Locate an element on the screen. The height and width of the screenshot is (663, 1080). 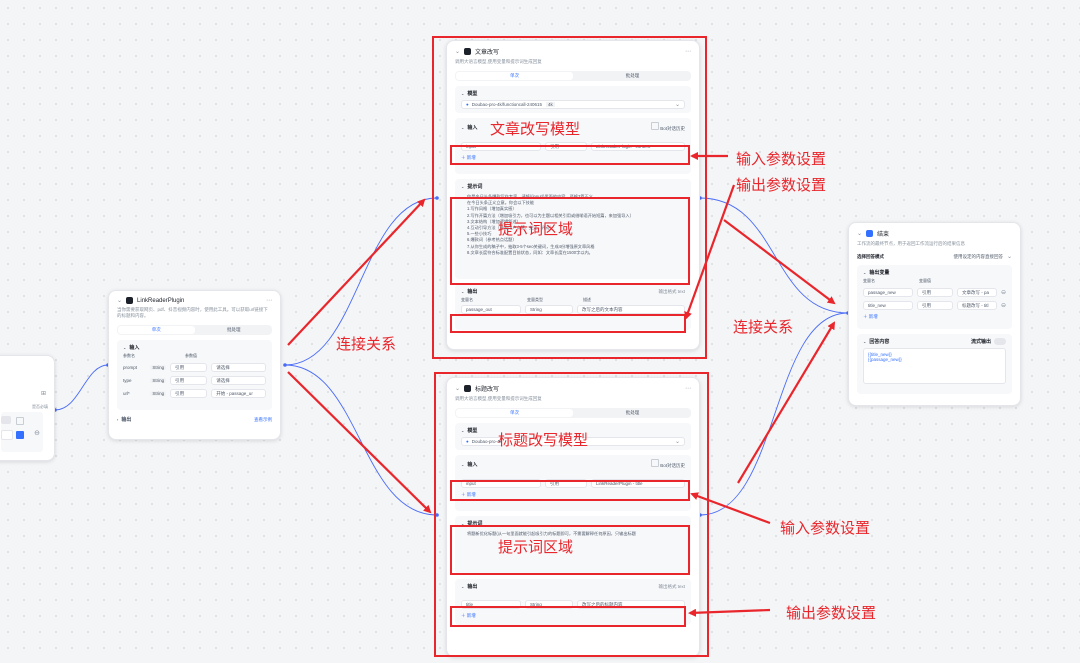
annotation-output-params-2: 输出参数设置 is located at coordinates (831, 613).